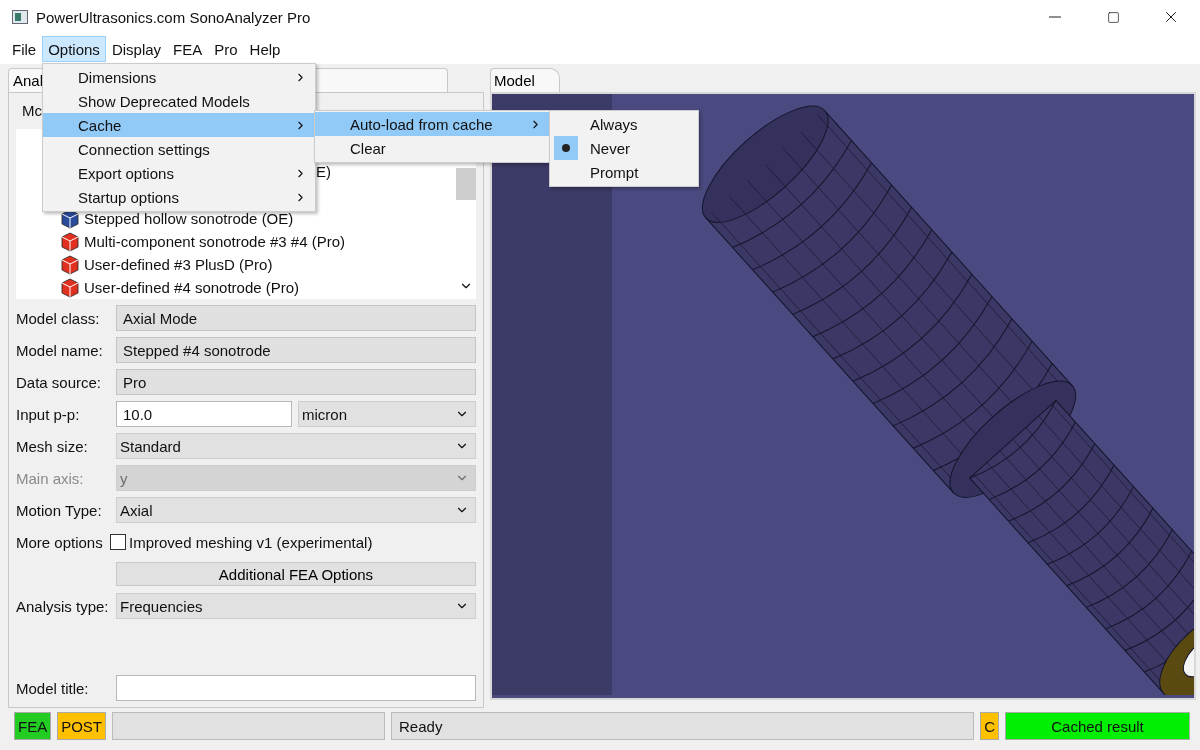  What do you see at coordinates (432, 148) in the screenshot?
I see `menu-entry: Clear` at bounding box center [432, 148].